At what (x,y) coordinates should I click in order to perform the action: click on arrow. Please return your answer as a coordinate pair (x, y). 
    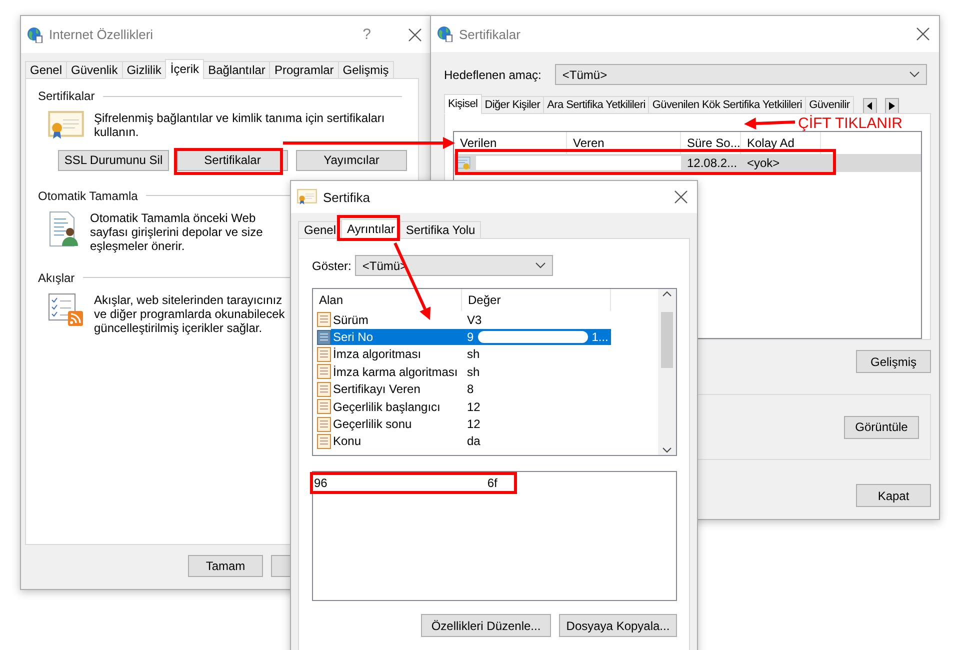
    Looking at the image, I should click on (770, 124).